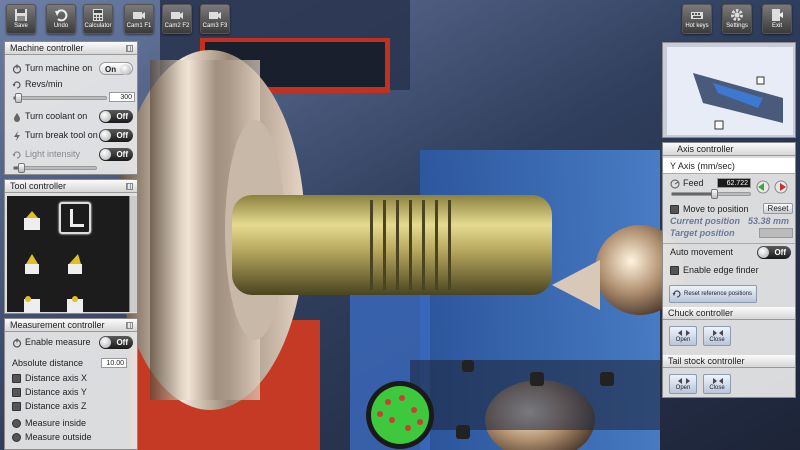 Image resolution: width=800 pixels, height=450 pixels. I want to click on cam3-button: Cam3 F3, so click(215, 19).